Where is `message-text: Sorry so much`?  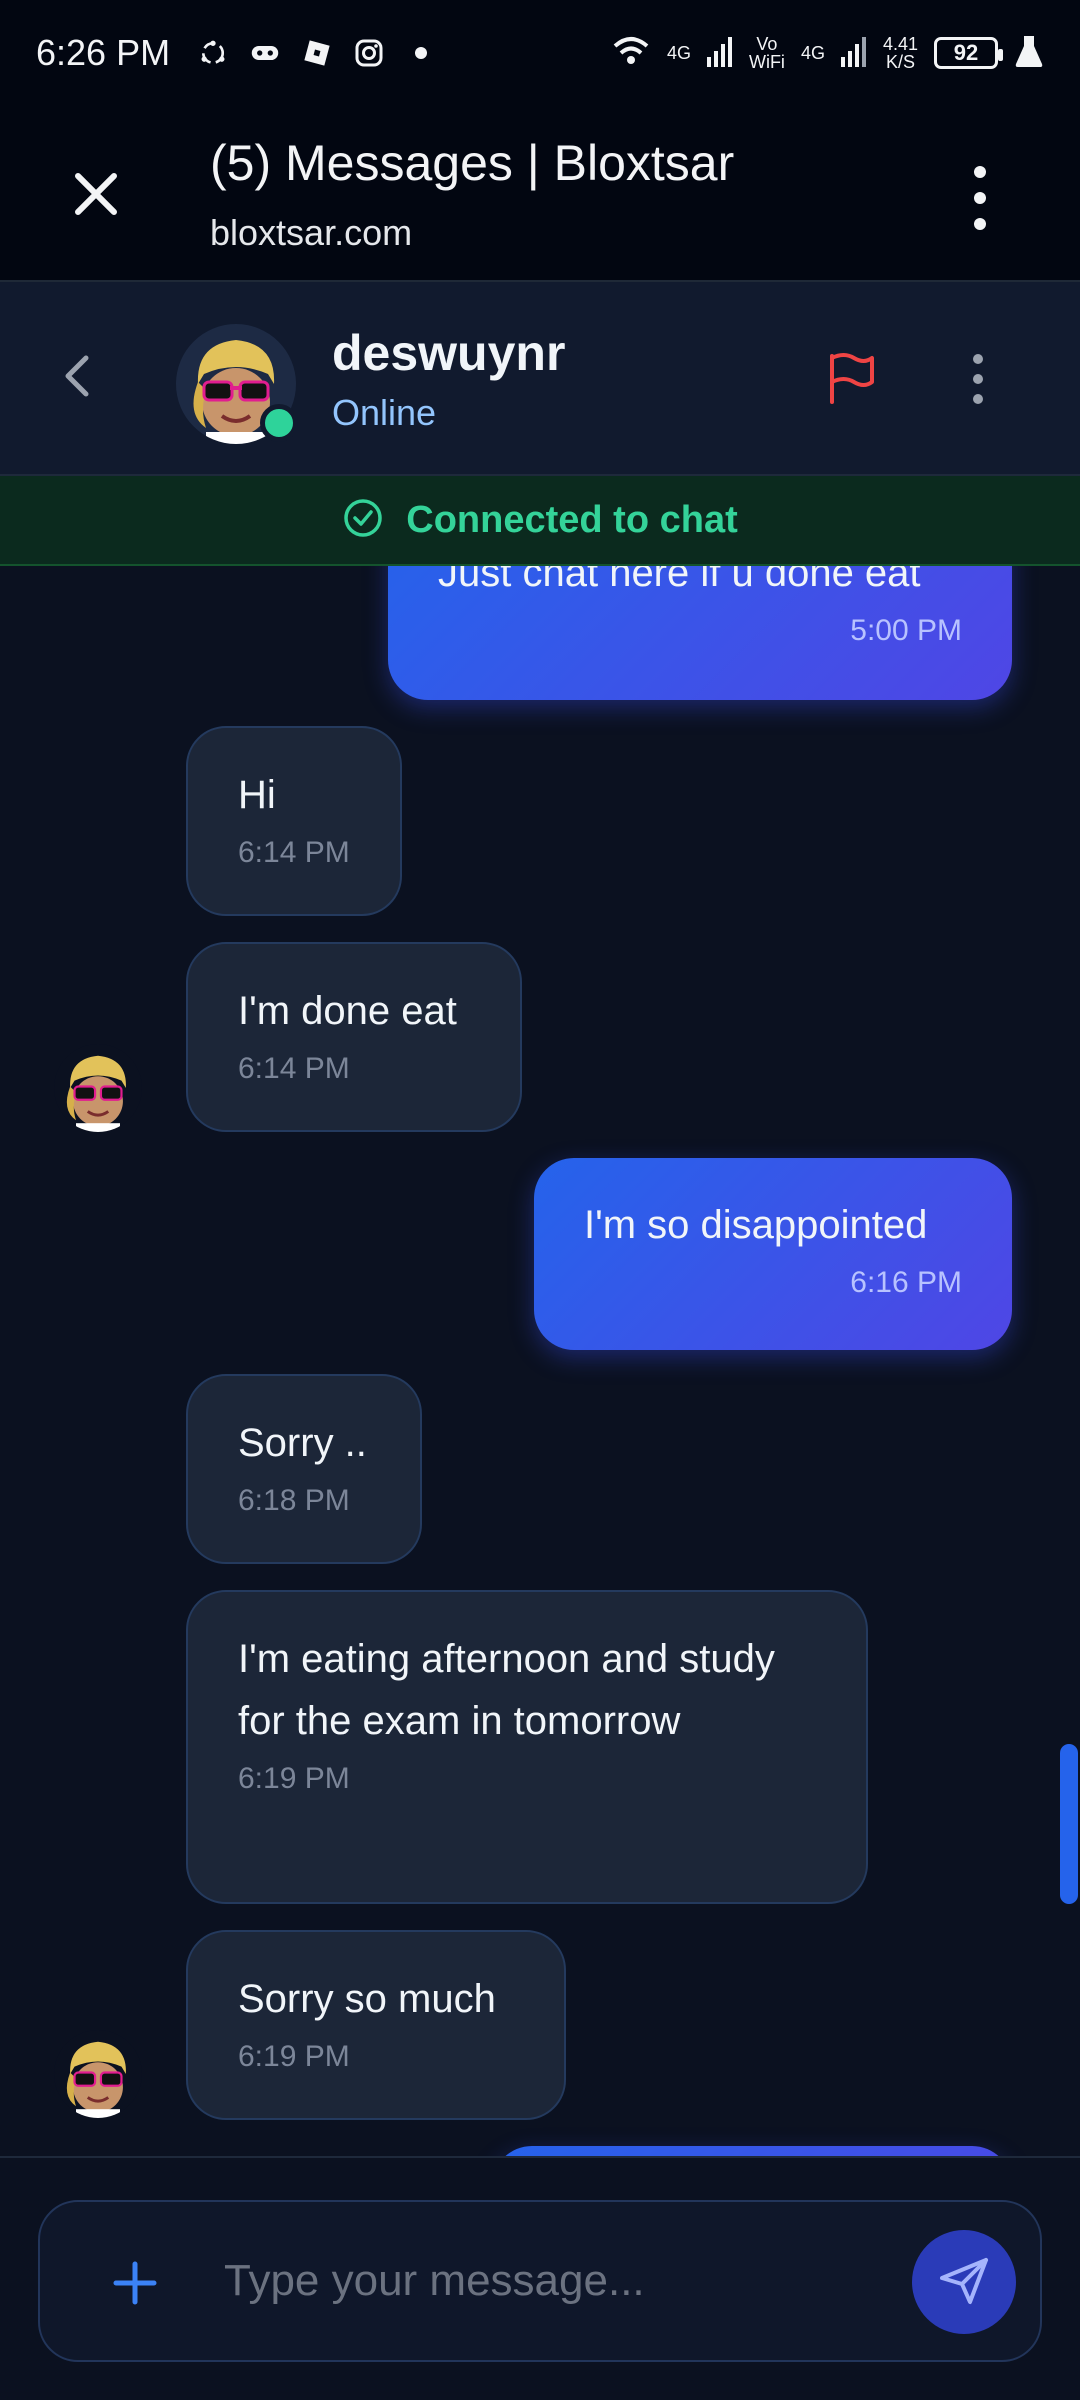 message-text: Sorry so much is located at coordinates (367, 1999).